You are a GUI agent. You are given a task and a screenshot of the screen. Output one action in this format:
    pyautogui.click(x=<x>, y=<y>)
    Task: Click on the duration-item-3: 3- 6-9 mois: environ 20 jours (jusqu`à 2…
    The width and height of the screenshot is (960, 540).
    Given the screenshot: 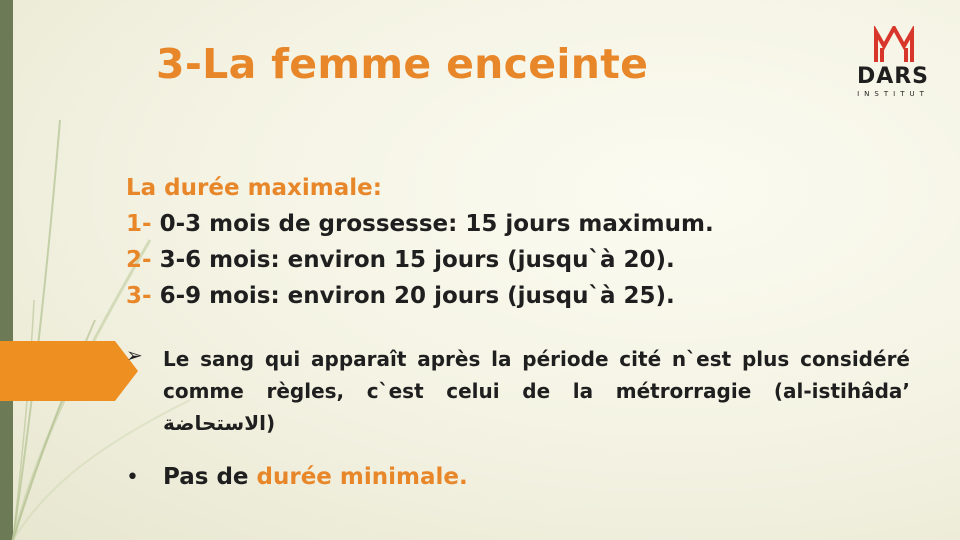 What is the action you would take?
    pyautogui.click(x=420, y=296)
    